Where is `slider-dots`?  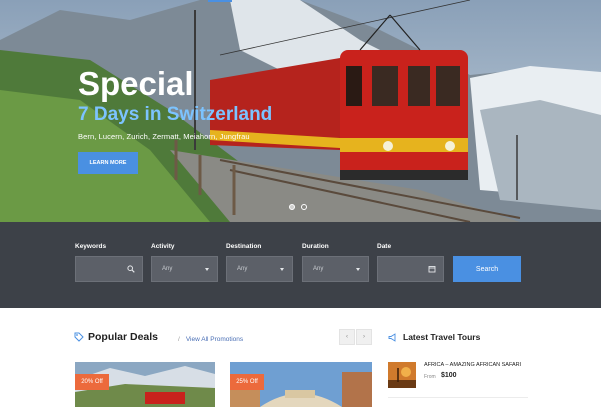 slider-dots is located at coordinates (298, 207).